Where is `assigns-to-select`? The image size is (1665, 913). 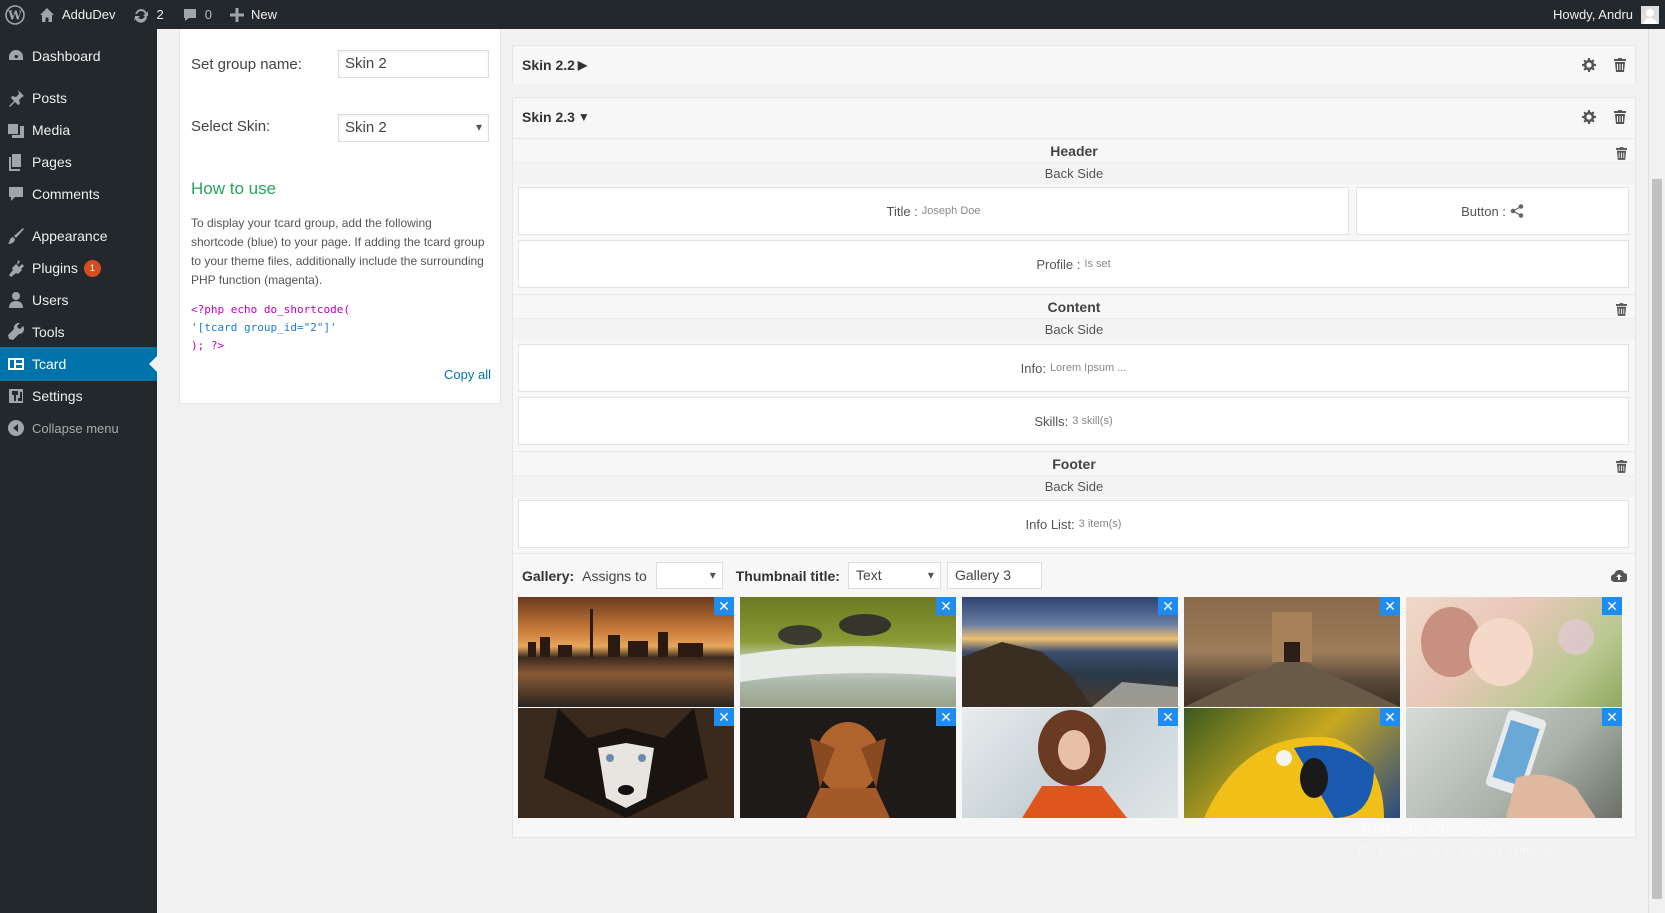
assigns-to-select is located at coordinates (689, 575).